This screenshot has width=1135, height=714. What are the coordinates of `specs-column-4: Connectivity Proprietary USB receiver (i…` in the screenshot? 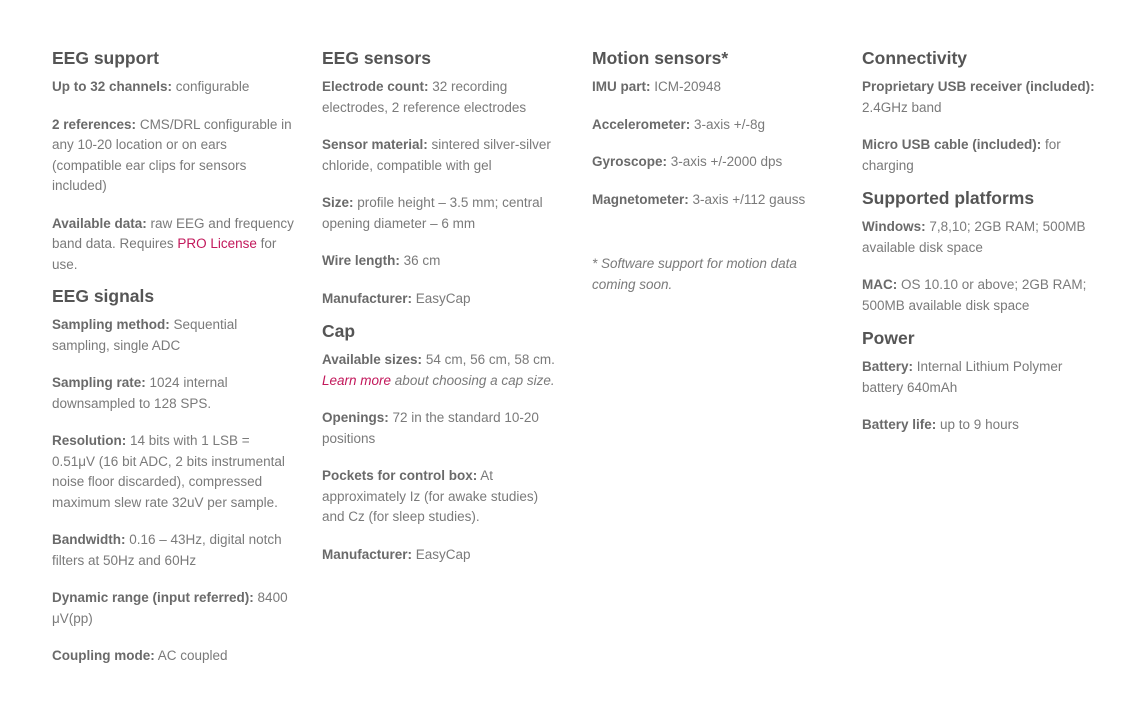 It's located at (983, 249).